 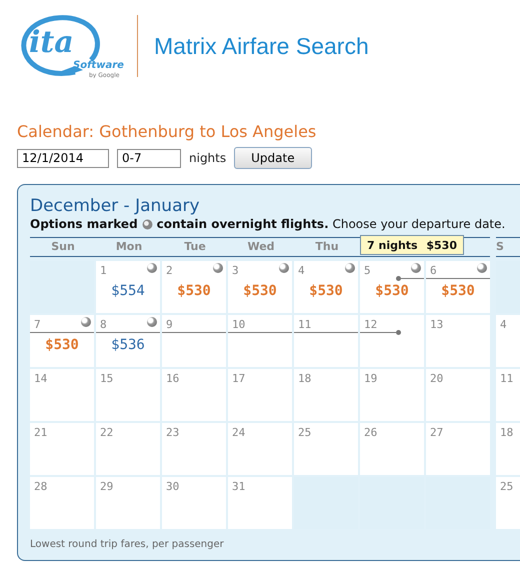 I want to click on day-cell: 10, so click(x=260, y=341).